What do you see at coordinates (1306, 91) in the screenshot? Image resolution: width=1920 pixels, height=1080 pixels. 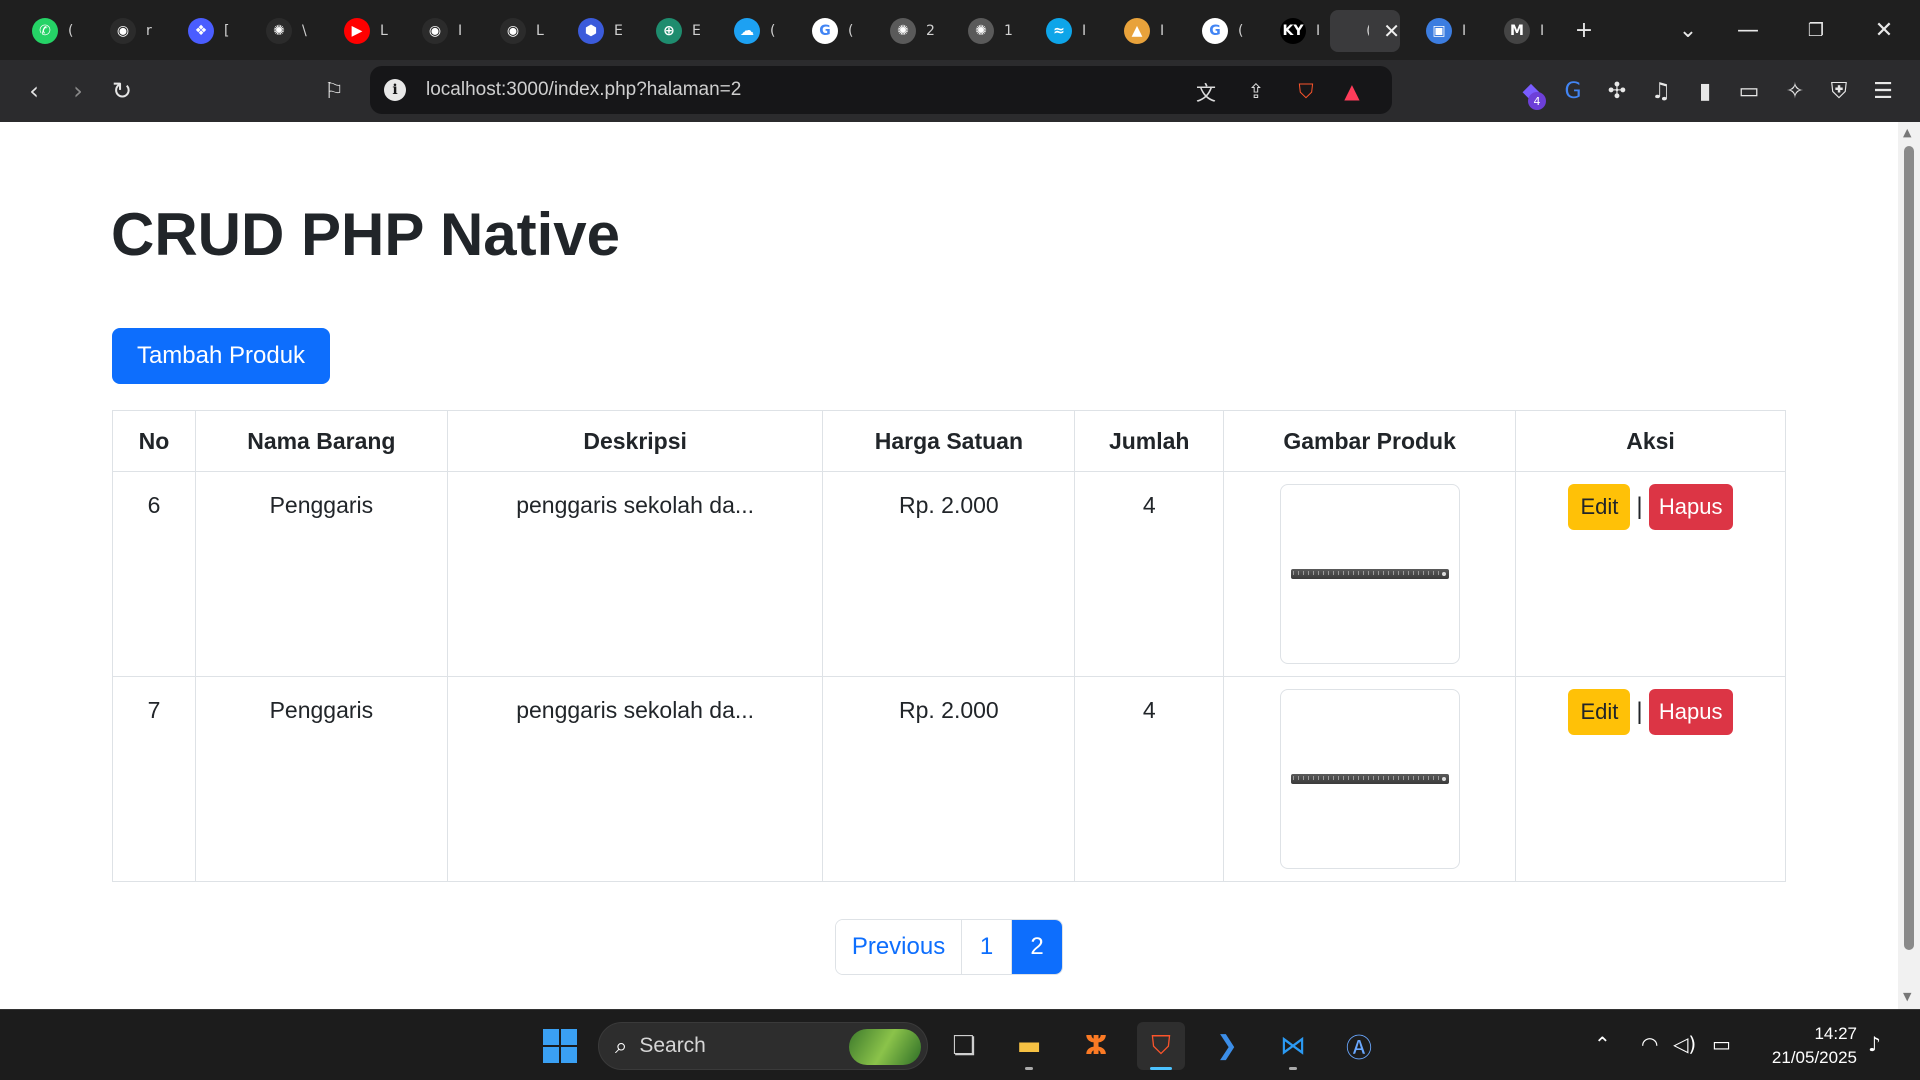 I see `brave-shields-icon: ⛉` at bounding box center [1306, 91].